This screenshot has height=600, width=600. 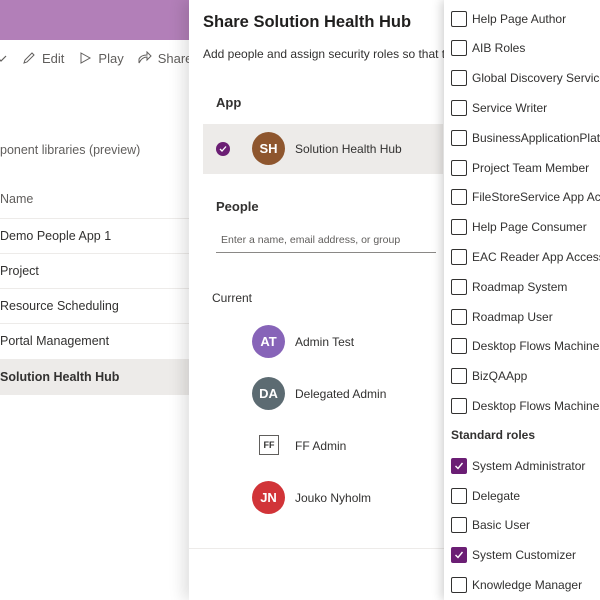 I want to click on role-label: Help Page Consumer, so click(x=529, y=227).